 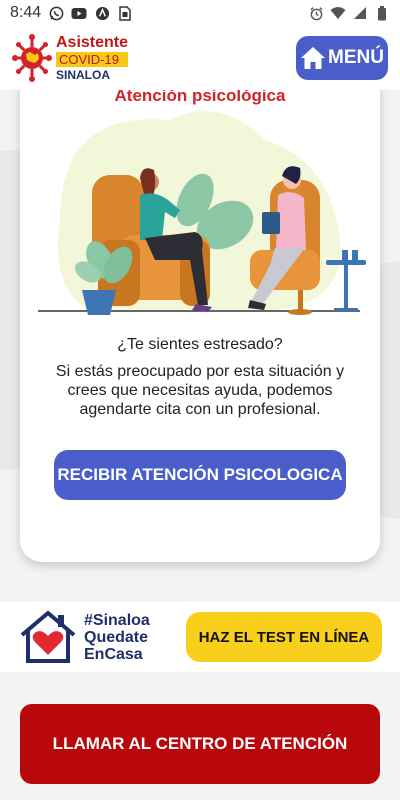 I want to click on status-time: 8:44, so click(x=26, y=12).